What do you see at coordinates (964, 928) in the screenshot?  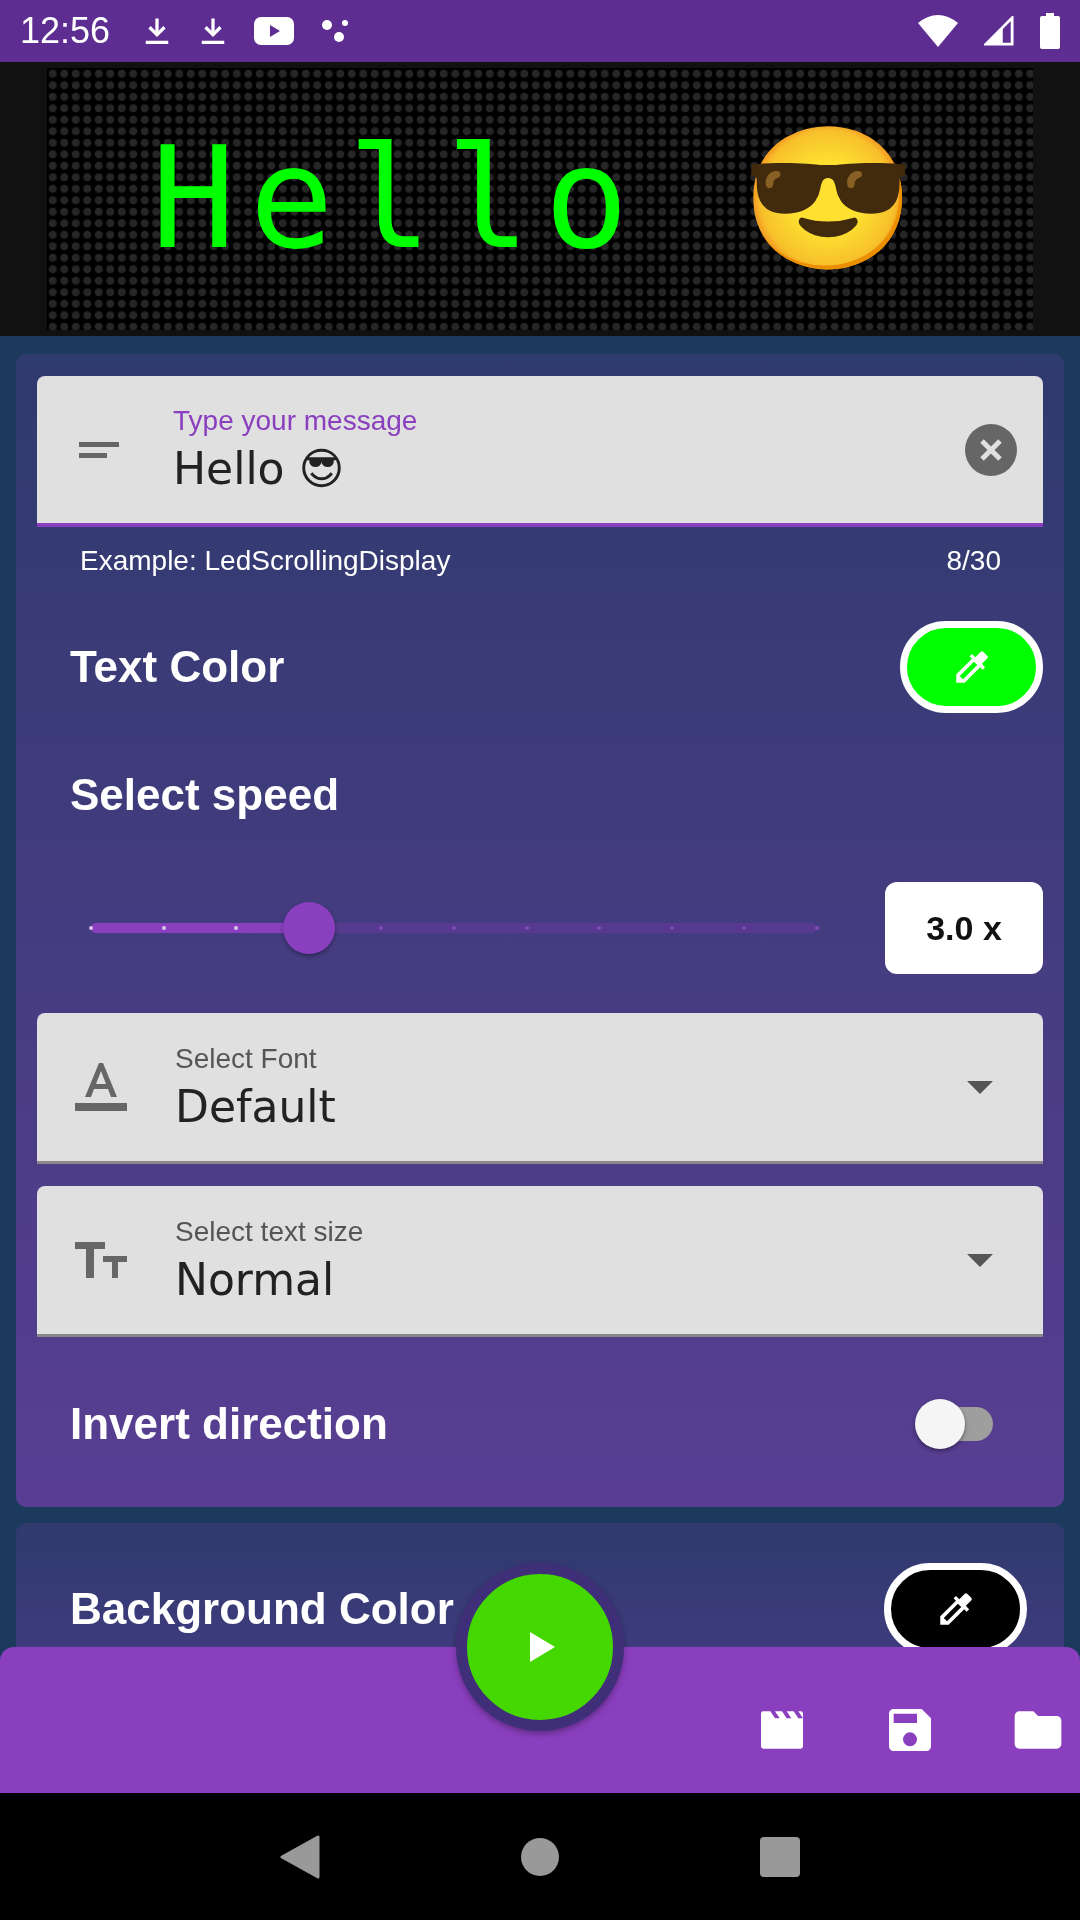 I see `speed-value: 3.0 x` at bounding box center [964, 928].